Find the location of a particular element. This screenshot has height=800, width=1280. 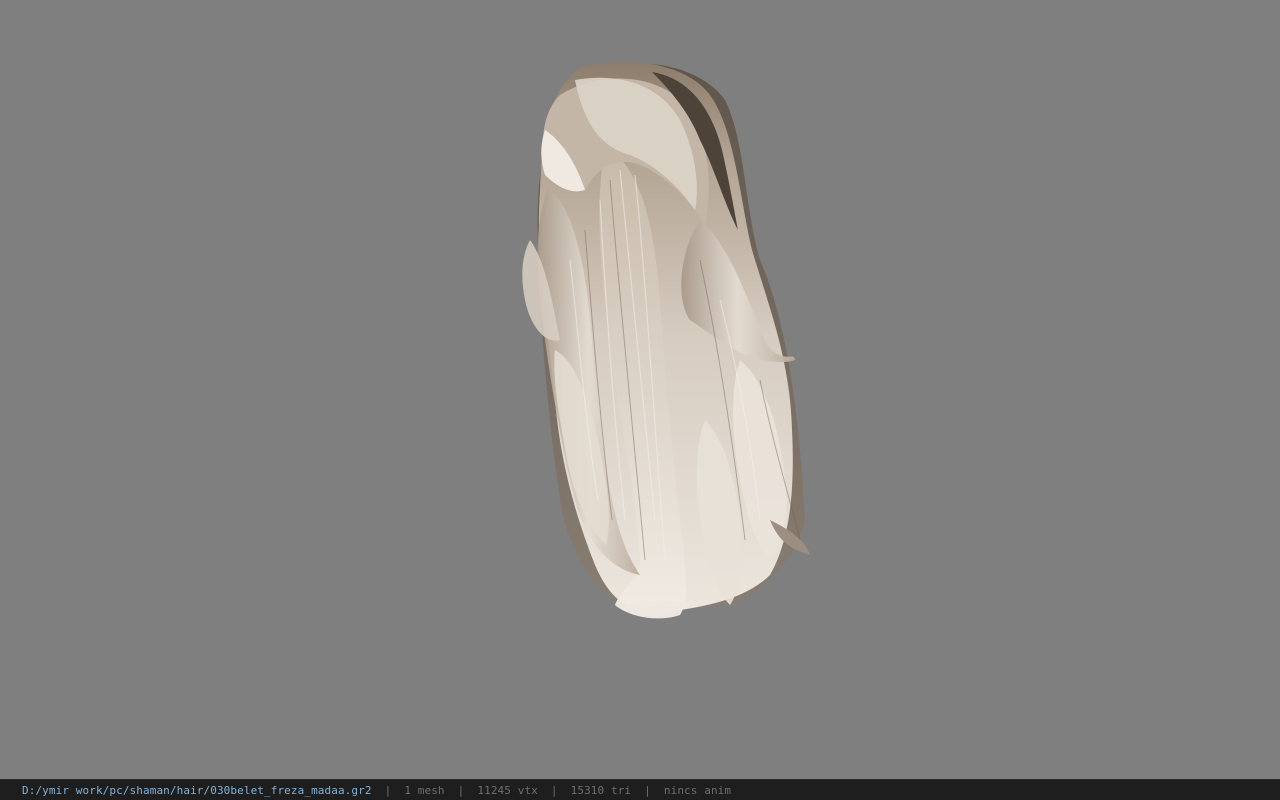

mesh-count-label: 1 mesh is located at coordinates (424, 790).